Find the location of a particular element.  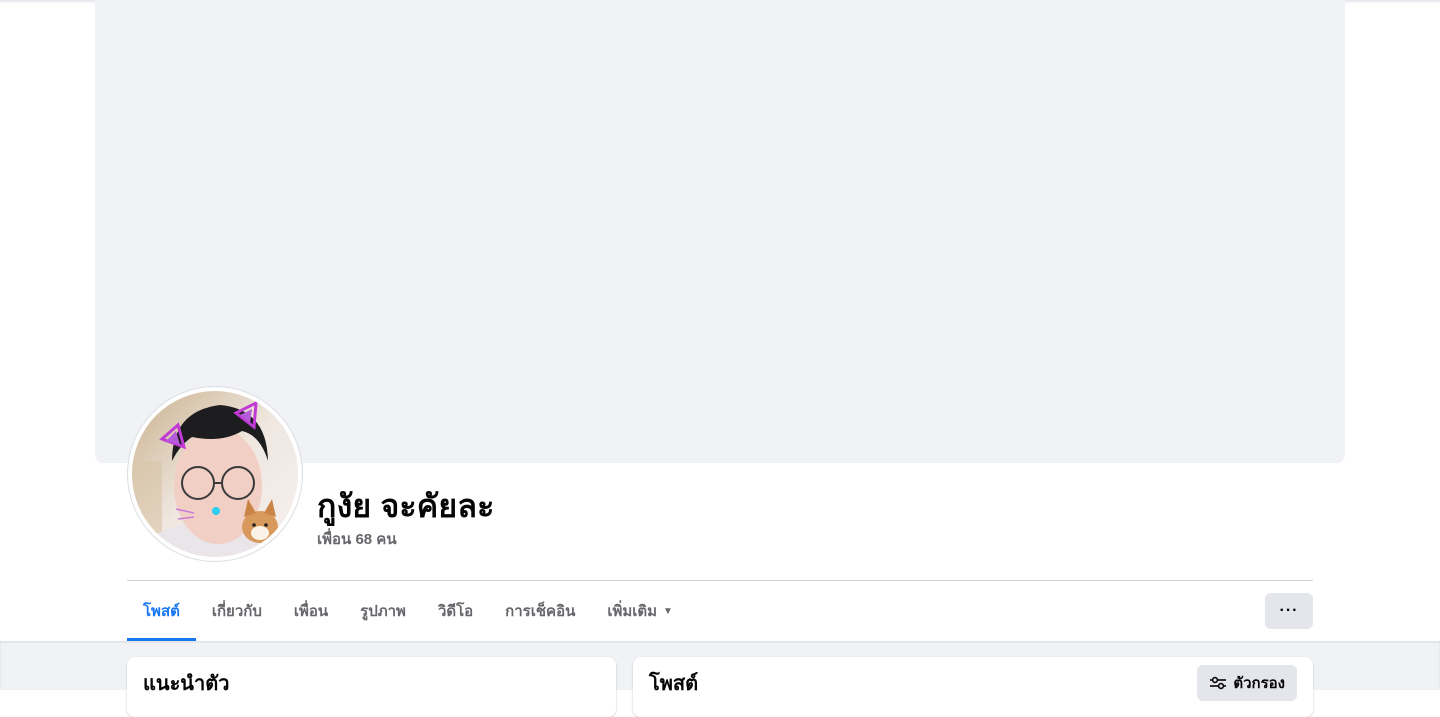

posts-card-title: โพสต์ is located at coordinates (674, 684).